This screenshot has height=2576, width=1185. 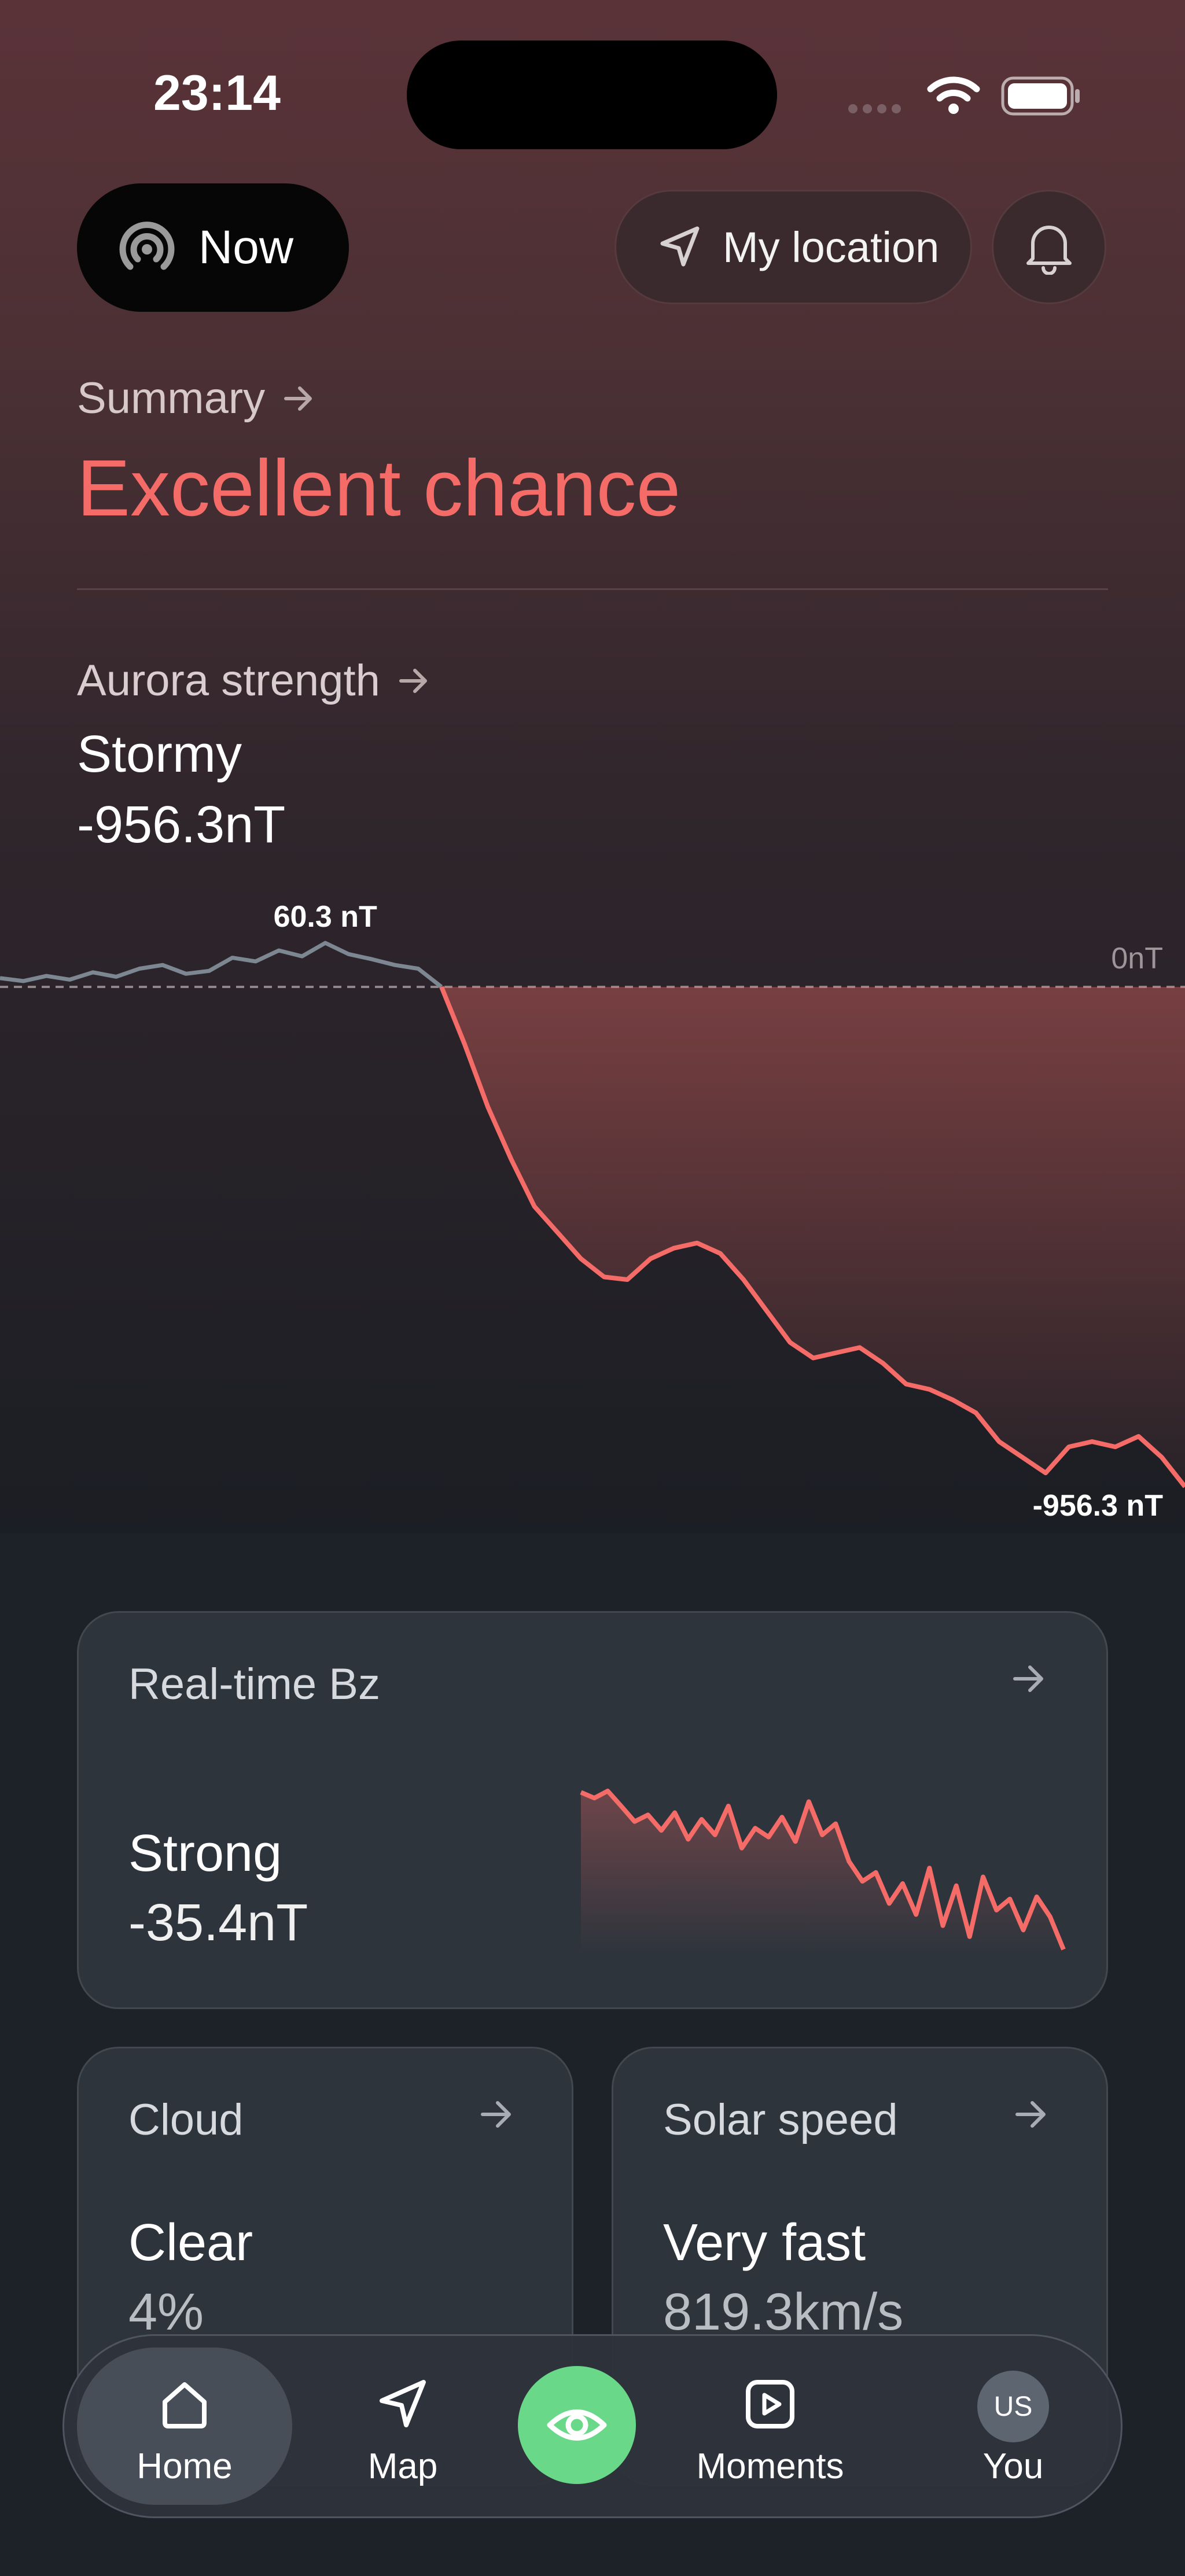 What do you see at coordinates (159, 754) in the screenshot?
I see `aurora-strength-level: Stormy` at bounding box center [159, 754].